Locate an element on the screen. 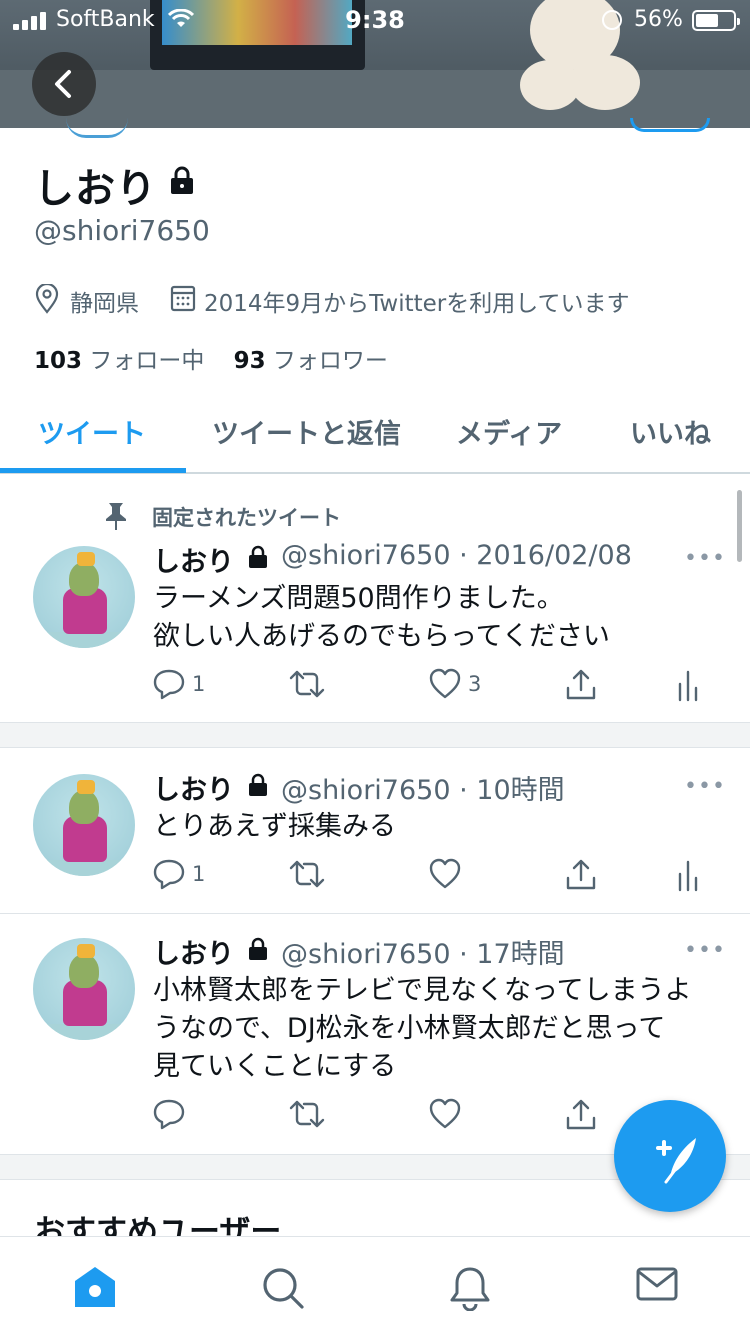  tweet-divider is located at coordinates (375, 913).